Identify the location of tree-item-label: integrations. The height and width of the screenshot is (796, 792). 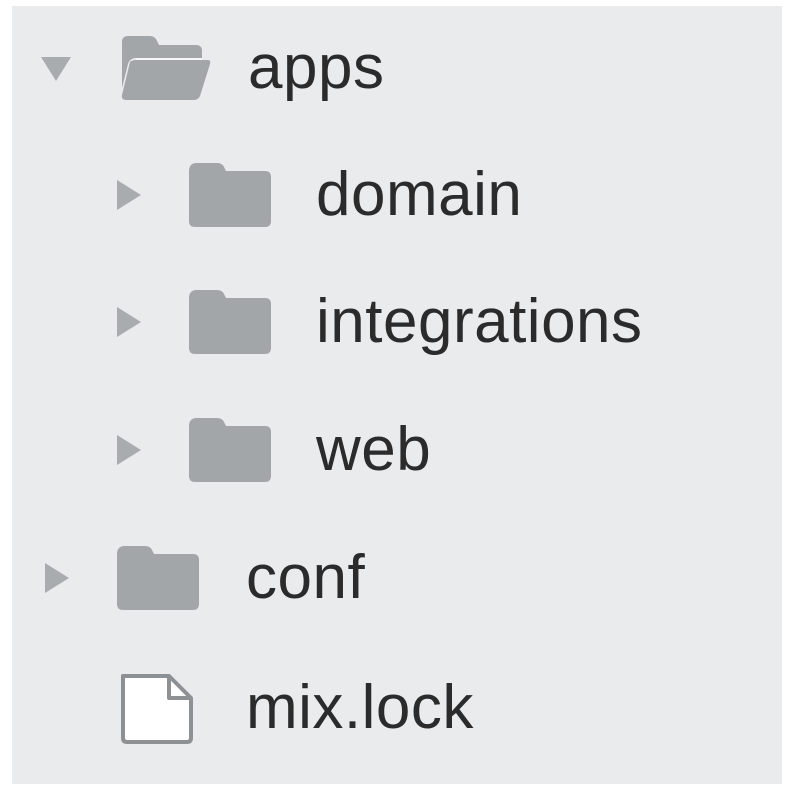
(479, 321).